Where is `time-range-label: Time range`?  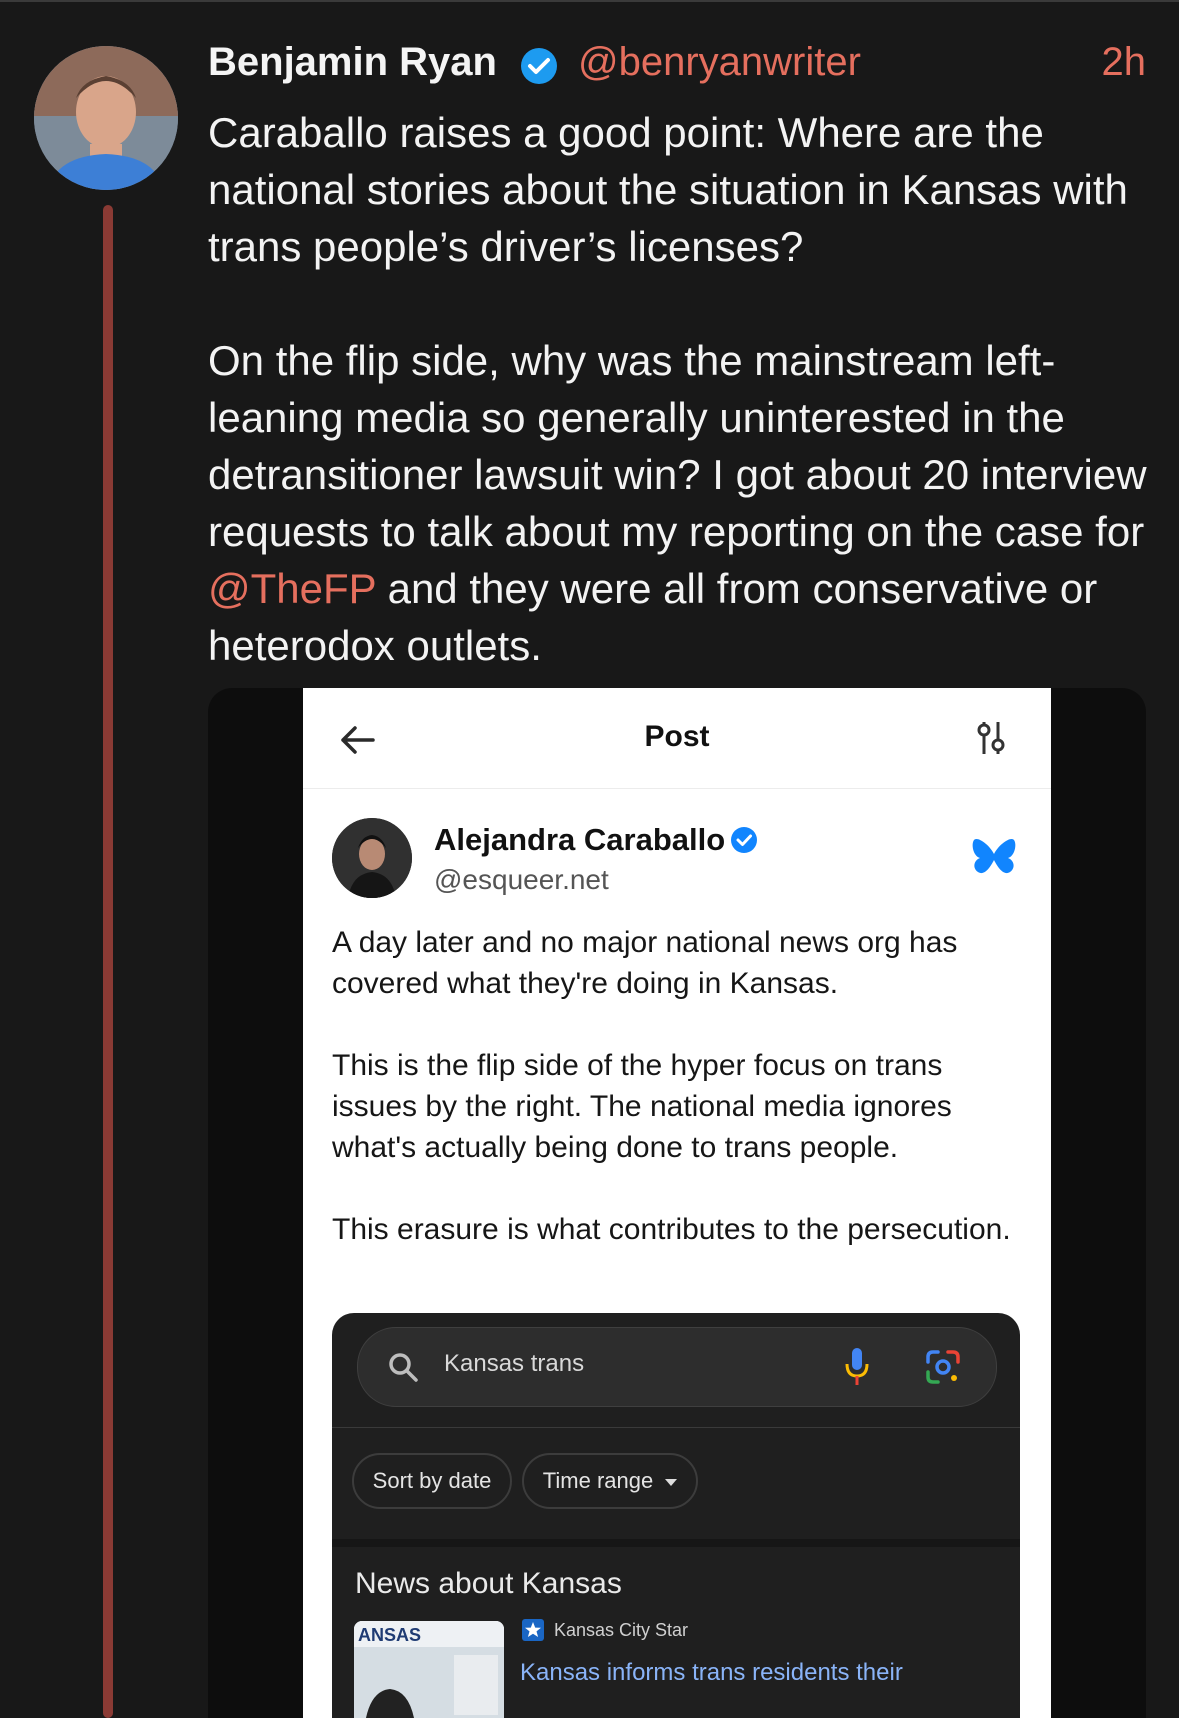 time-range-label: Time range is located at coordinates (598, 1480).